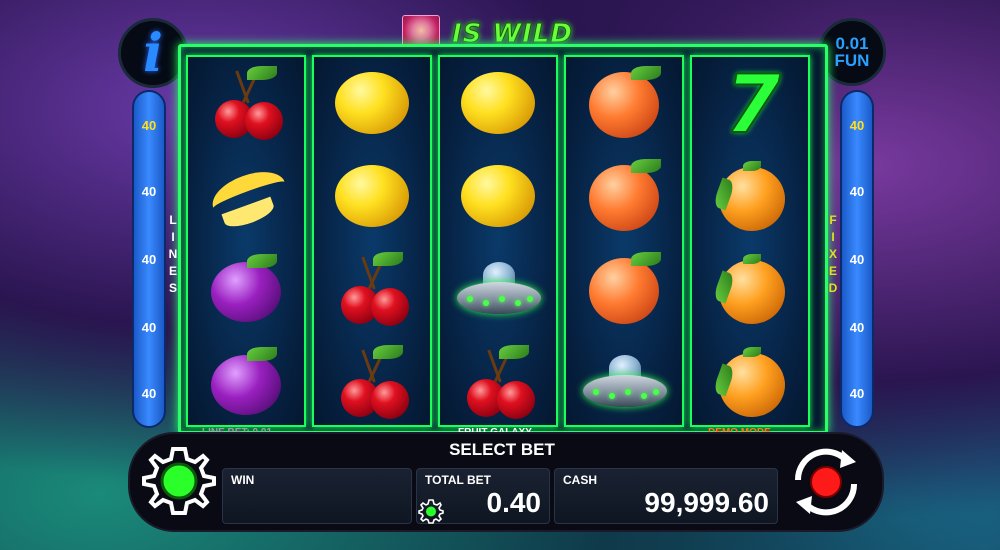 The image size is (1000, 550). Describe the element at coordinates (317, 496) in the screenshot. I see `win-panel: WIN` at that location.